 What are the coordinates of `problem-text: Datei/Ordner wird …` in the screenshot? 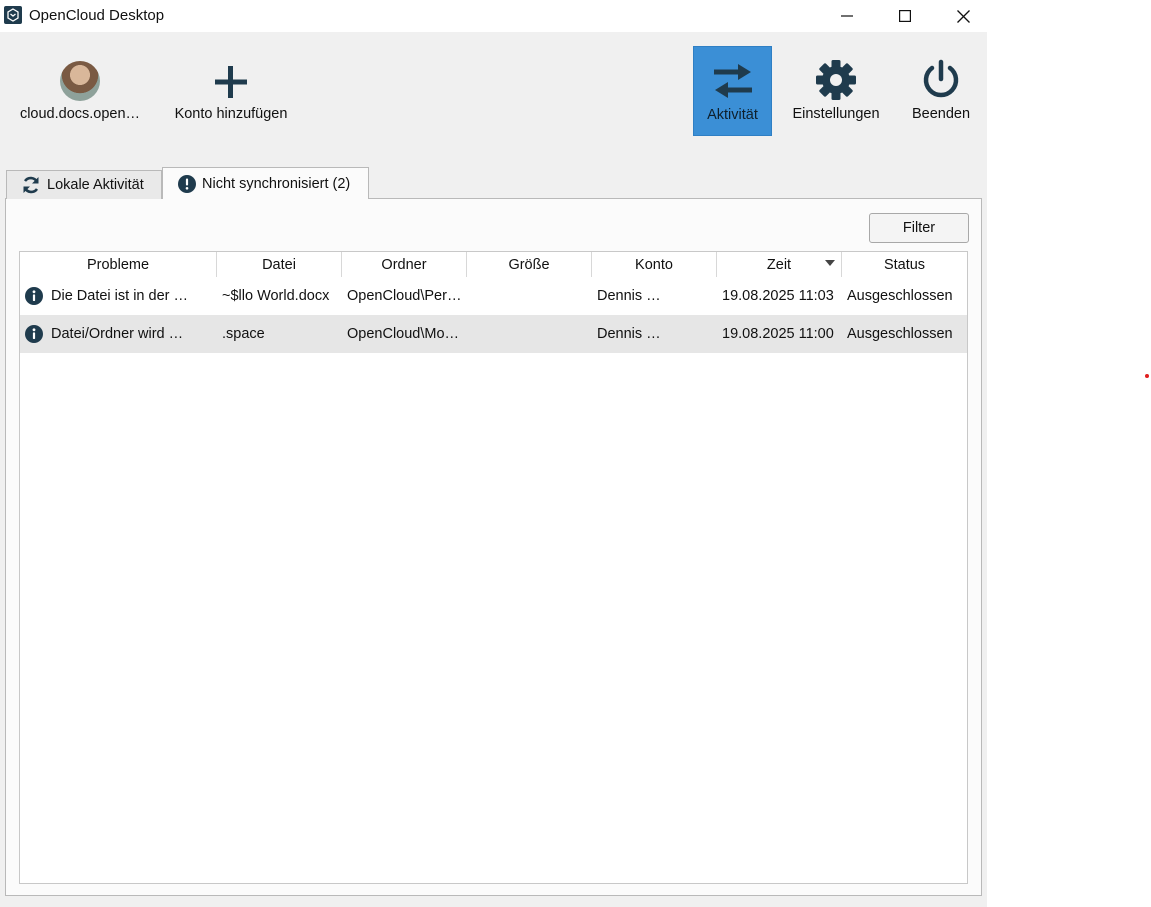 It's located at (117, 334).